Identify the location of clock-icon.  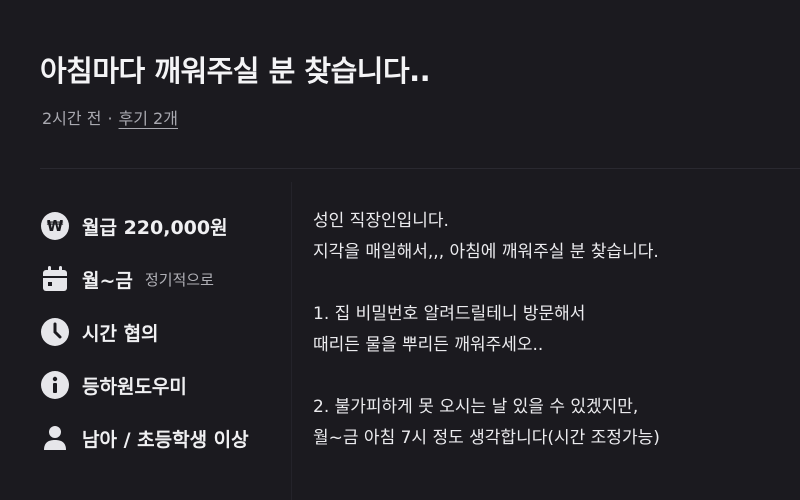
(55, 332).